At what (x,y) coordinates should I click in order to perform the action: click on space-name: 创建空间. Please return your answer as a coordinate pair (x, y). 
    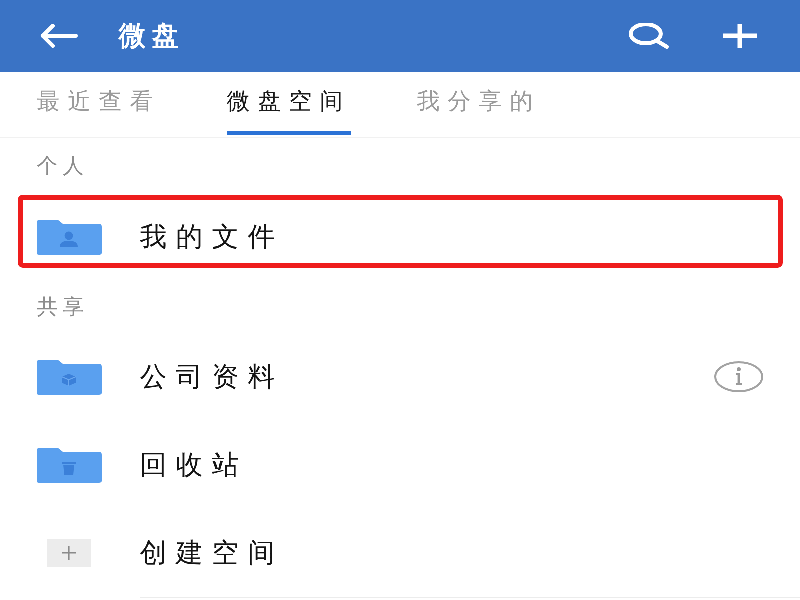
    Looking at the image, I should click on (212, 553).